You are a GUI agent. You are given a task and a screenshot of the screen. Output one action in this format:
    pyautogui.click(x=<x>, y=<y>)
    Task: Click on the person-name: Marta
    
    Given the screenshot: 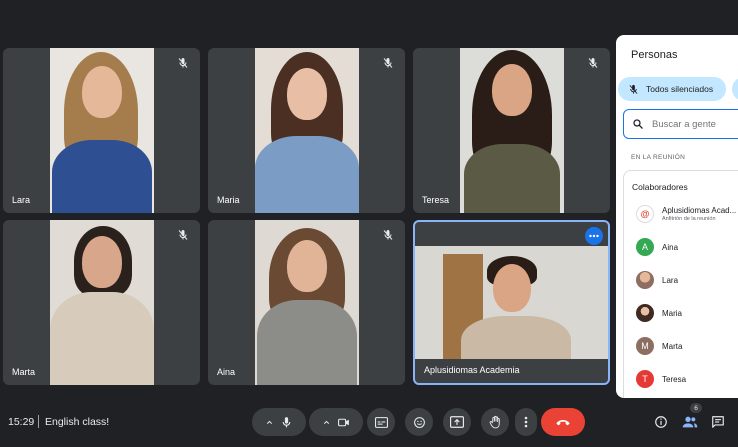 What is the action you would take?
    pyautogui.click(x=672, y=346)
    